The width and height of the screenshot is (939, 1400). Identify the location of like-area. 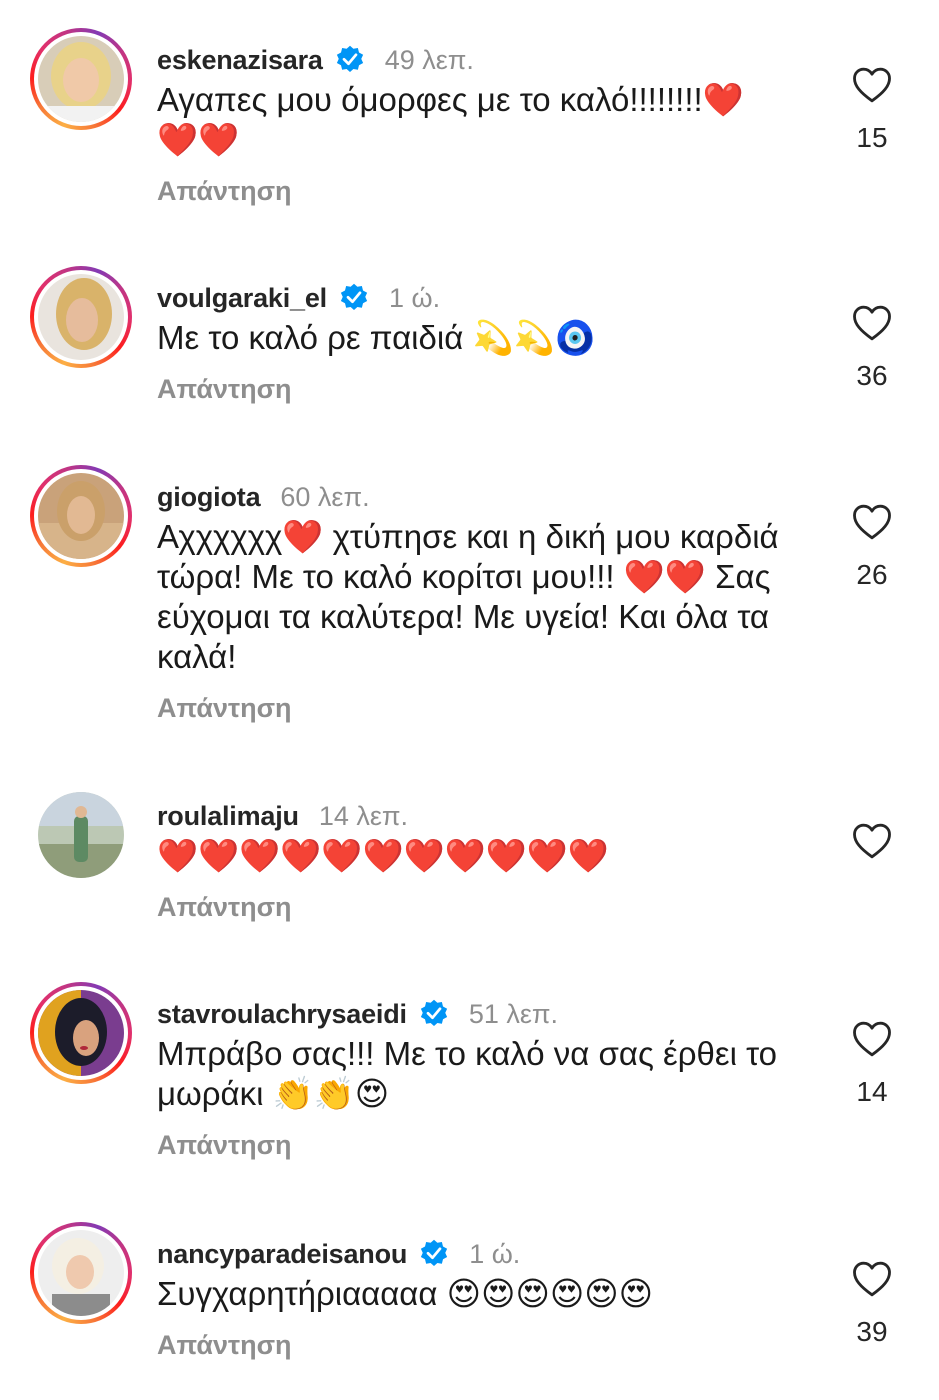
(872, 850).